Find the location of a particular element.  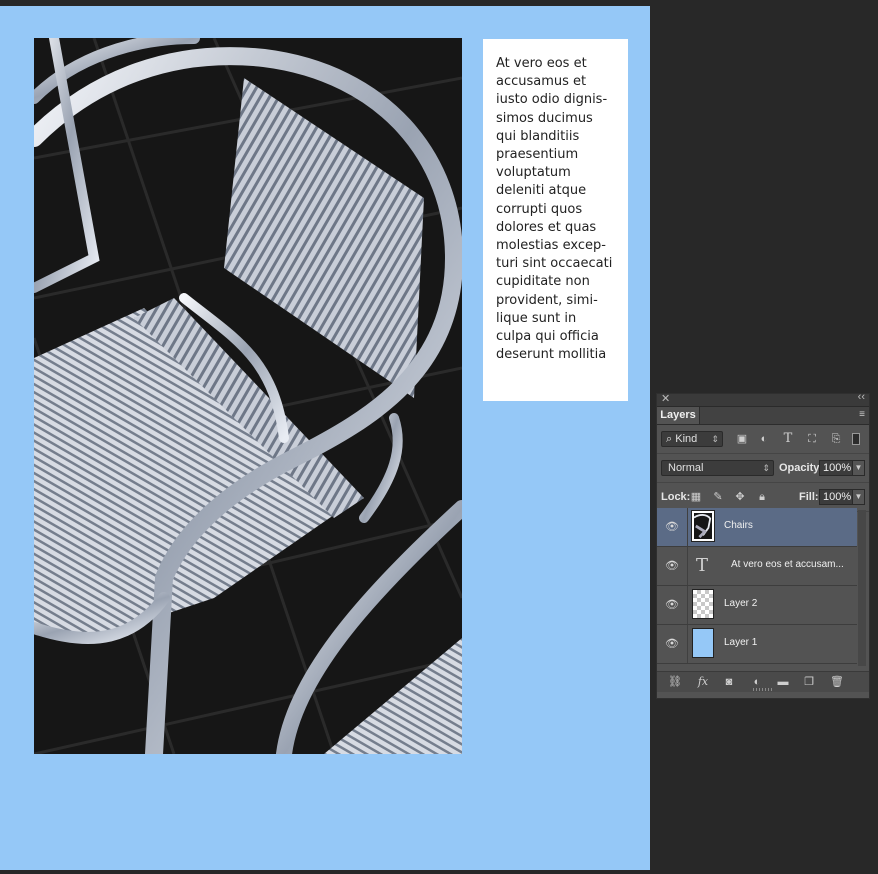

panel-tabrow: Layers ≡ is located at coordinates (763, 416).